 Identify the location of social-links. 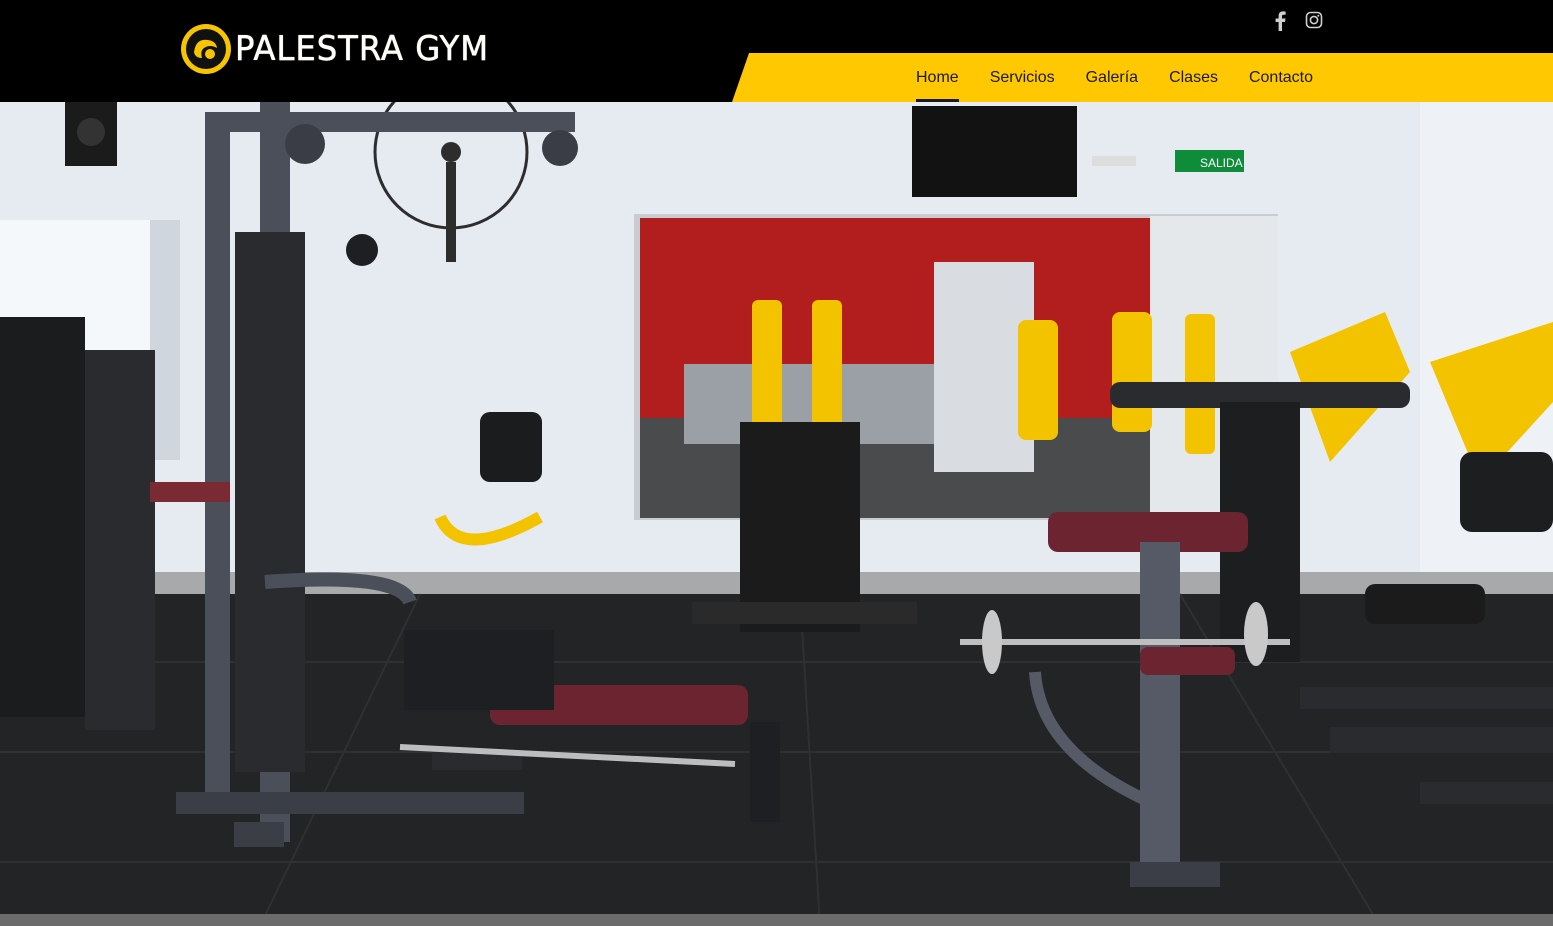
(1297, 22).